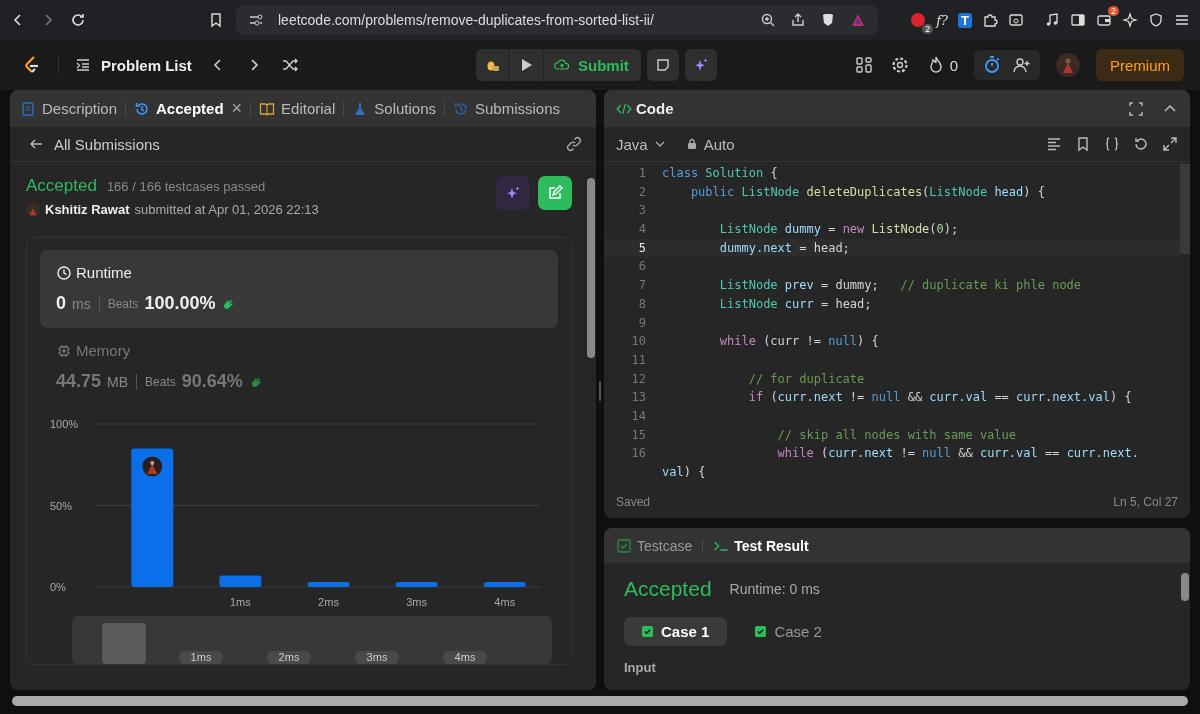 The image size is (1200, 714). What do you see at coordinates (1140, 65) in the screenshot?
I see `premium-button: Premium` at bounding box center [1140, 65].